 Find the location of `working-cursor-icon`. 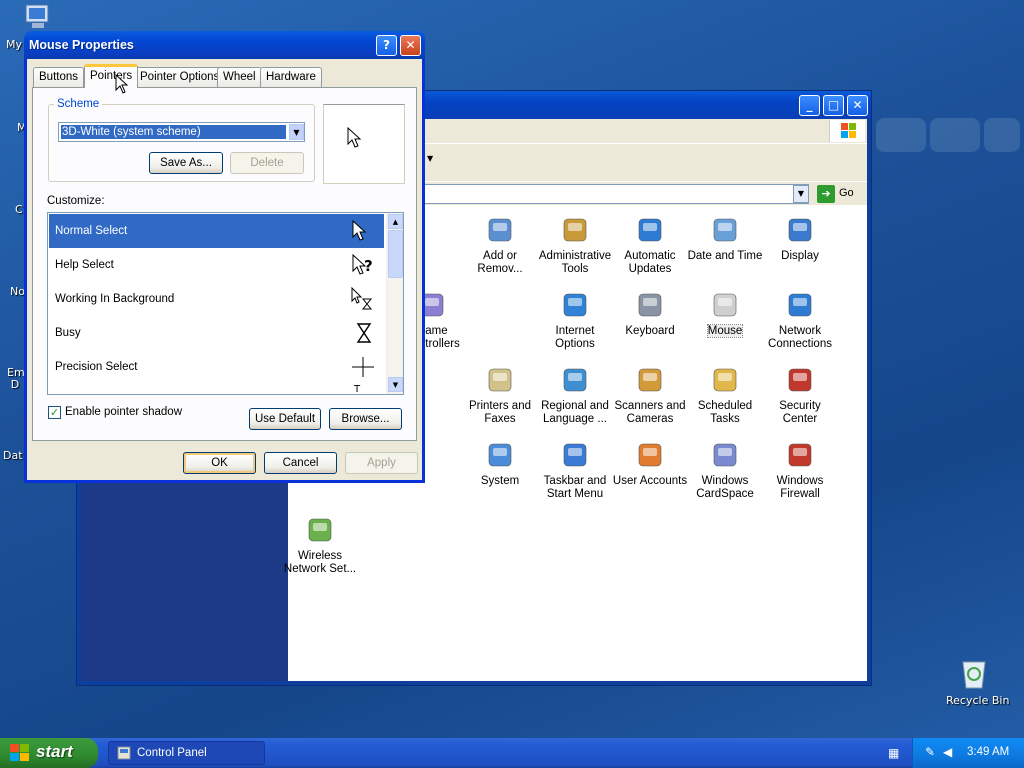

working-cursor-icon is located at coordinates (363, 298).